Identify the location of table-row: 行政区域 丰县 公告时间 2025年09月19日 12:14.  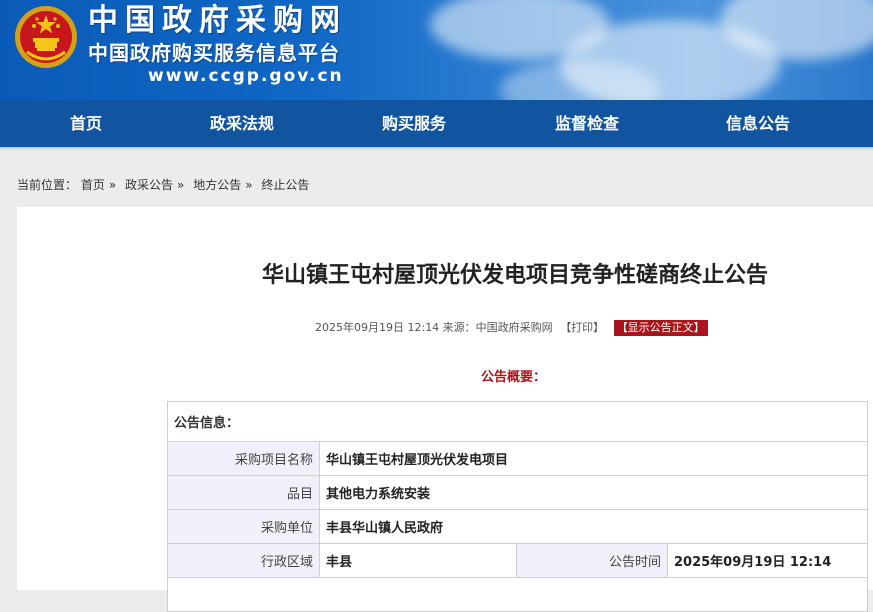
(518, 560).